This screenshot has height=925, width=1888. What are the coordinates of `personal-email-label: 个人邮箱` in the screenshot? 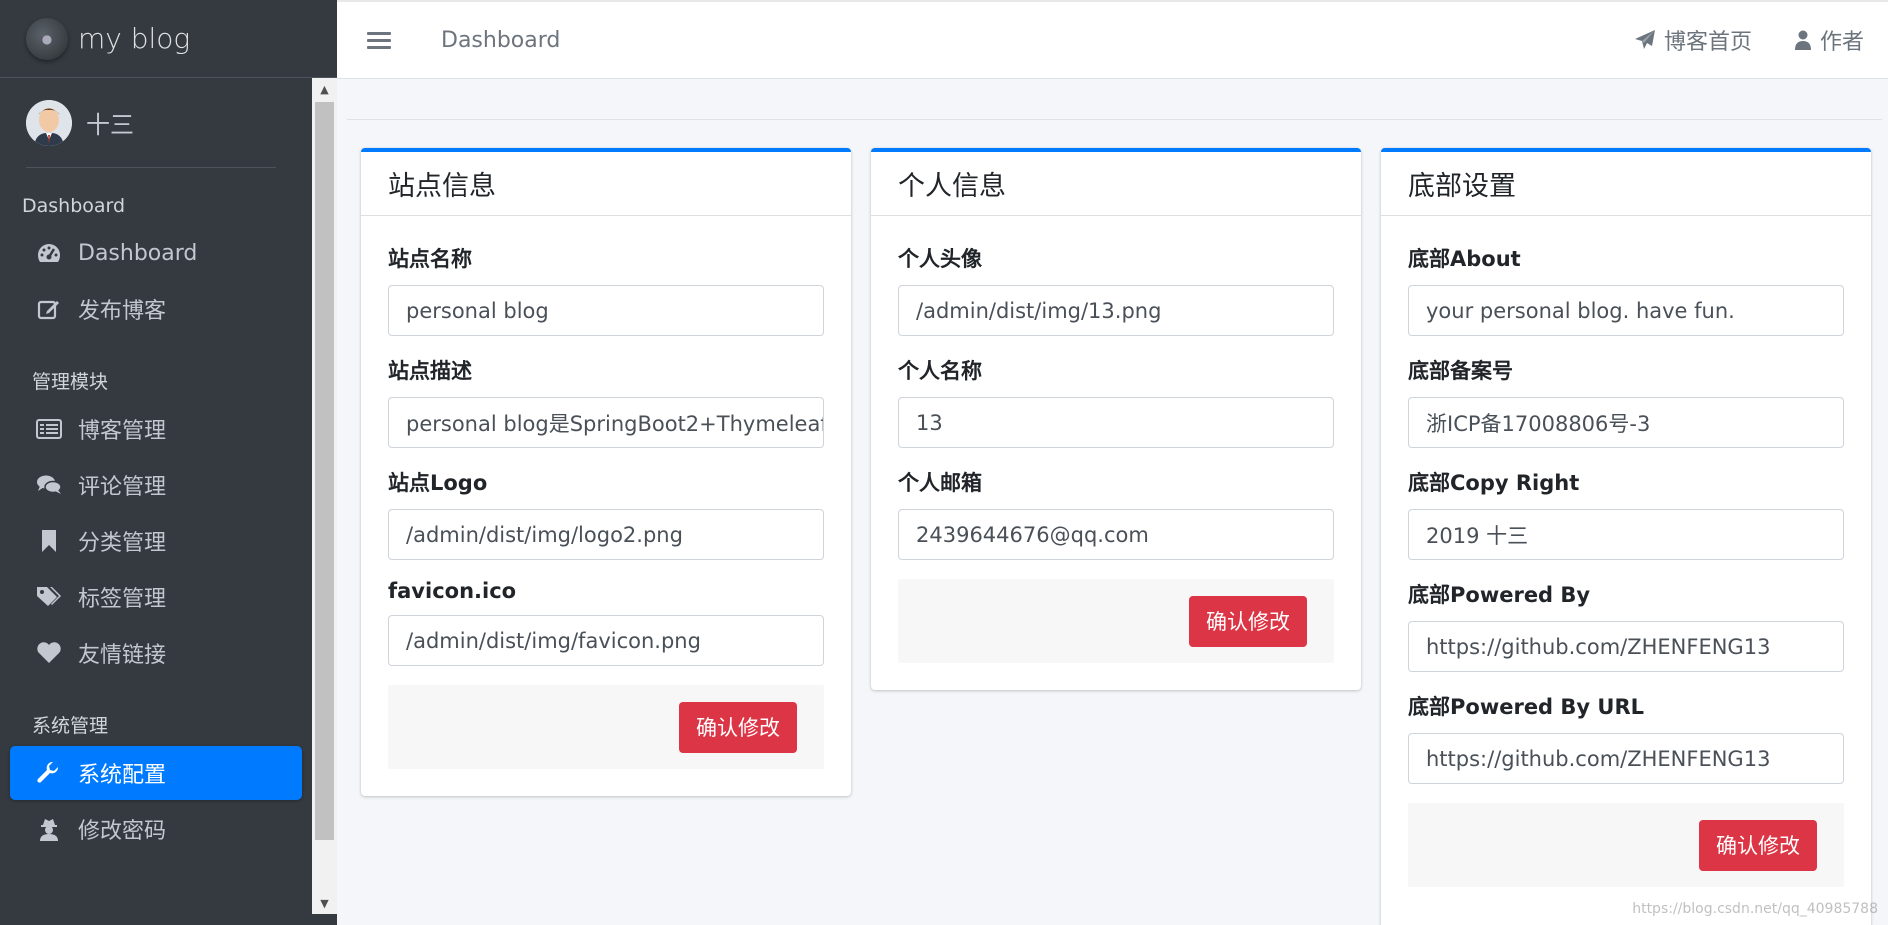 It's located at (940, 483).